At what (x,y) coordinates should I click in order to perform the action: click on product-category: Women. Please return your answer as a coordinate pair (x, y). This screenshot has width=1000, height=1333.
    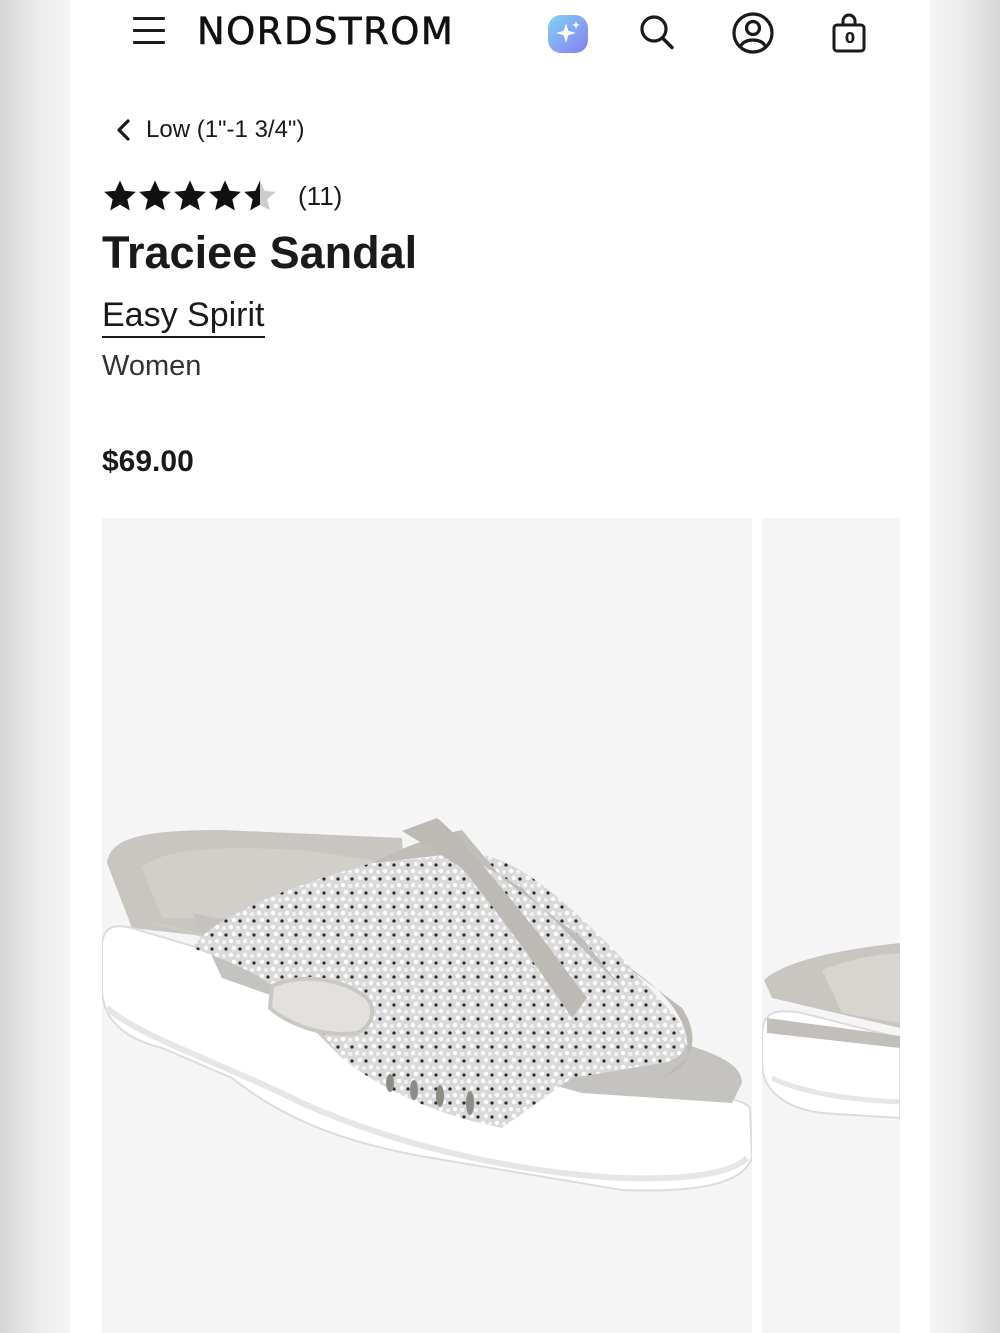
    Looking at the image, I should click on (152, 366).